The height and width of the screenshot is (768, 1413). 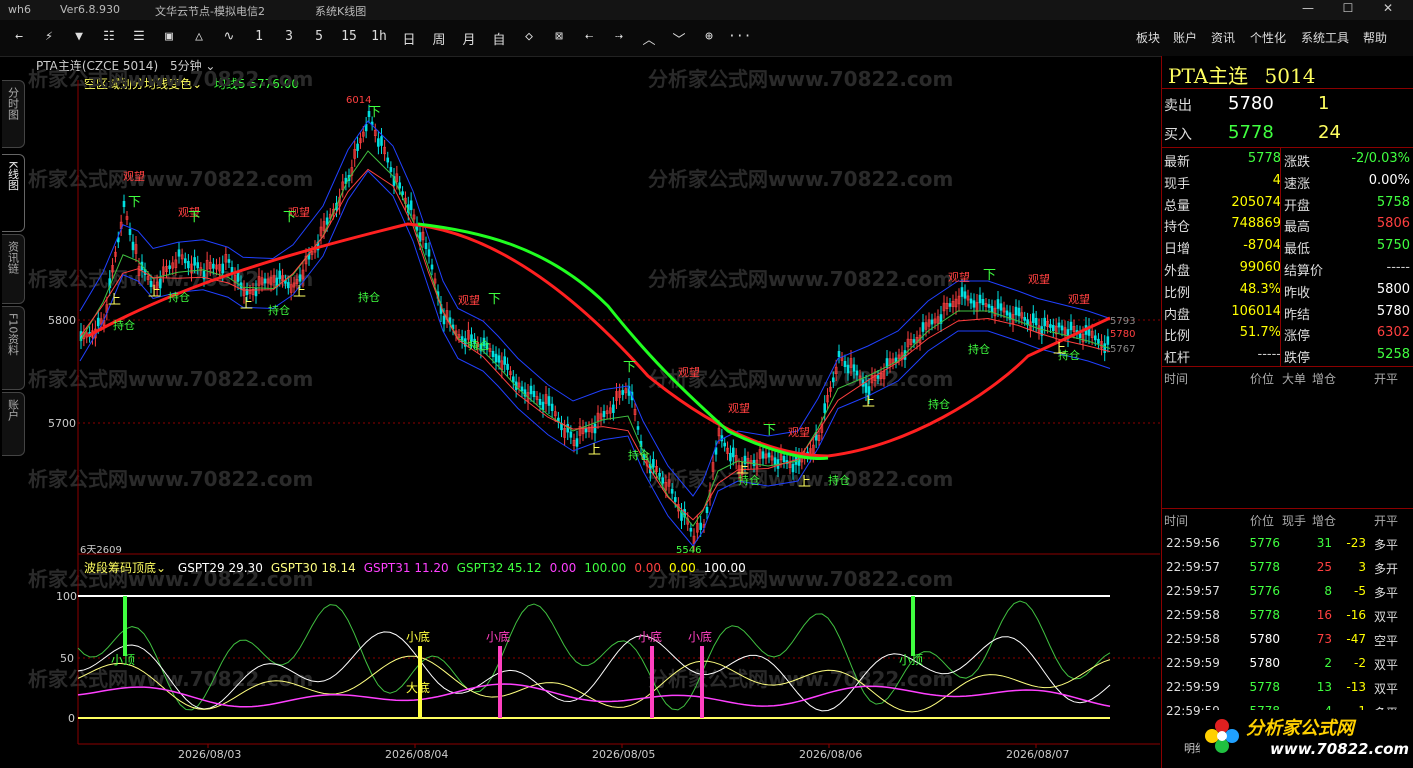 I want to click on tab-kline: K线图, so click(x=13, y=193).